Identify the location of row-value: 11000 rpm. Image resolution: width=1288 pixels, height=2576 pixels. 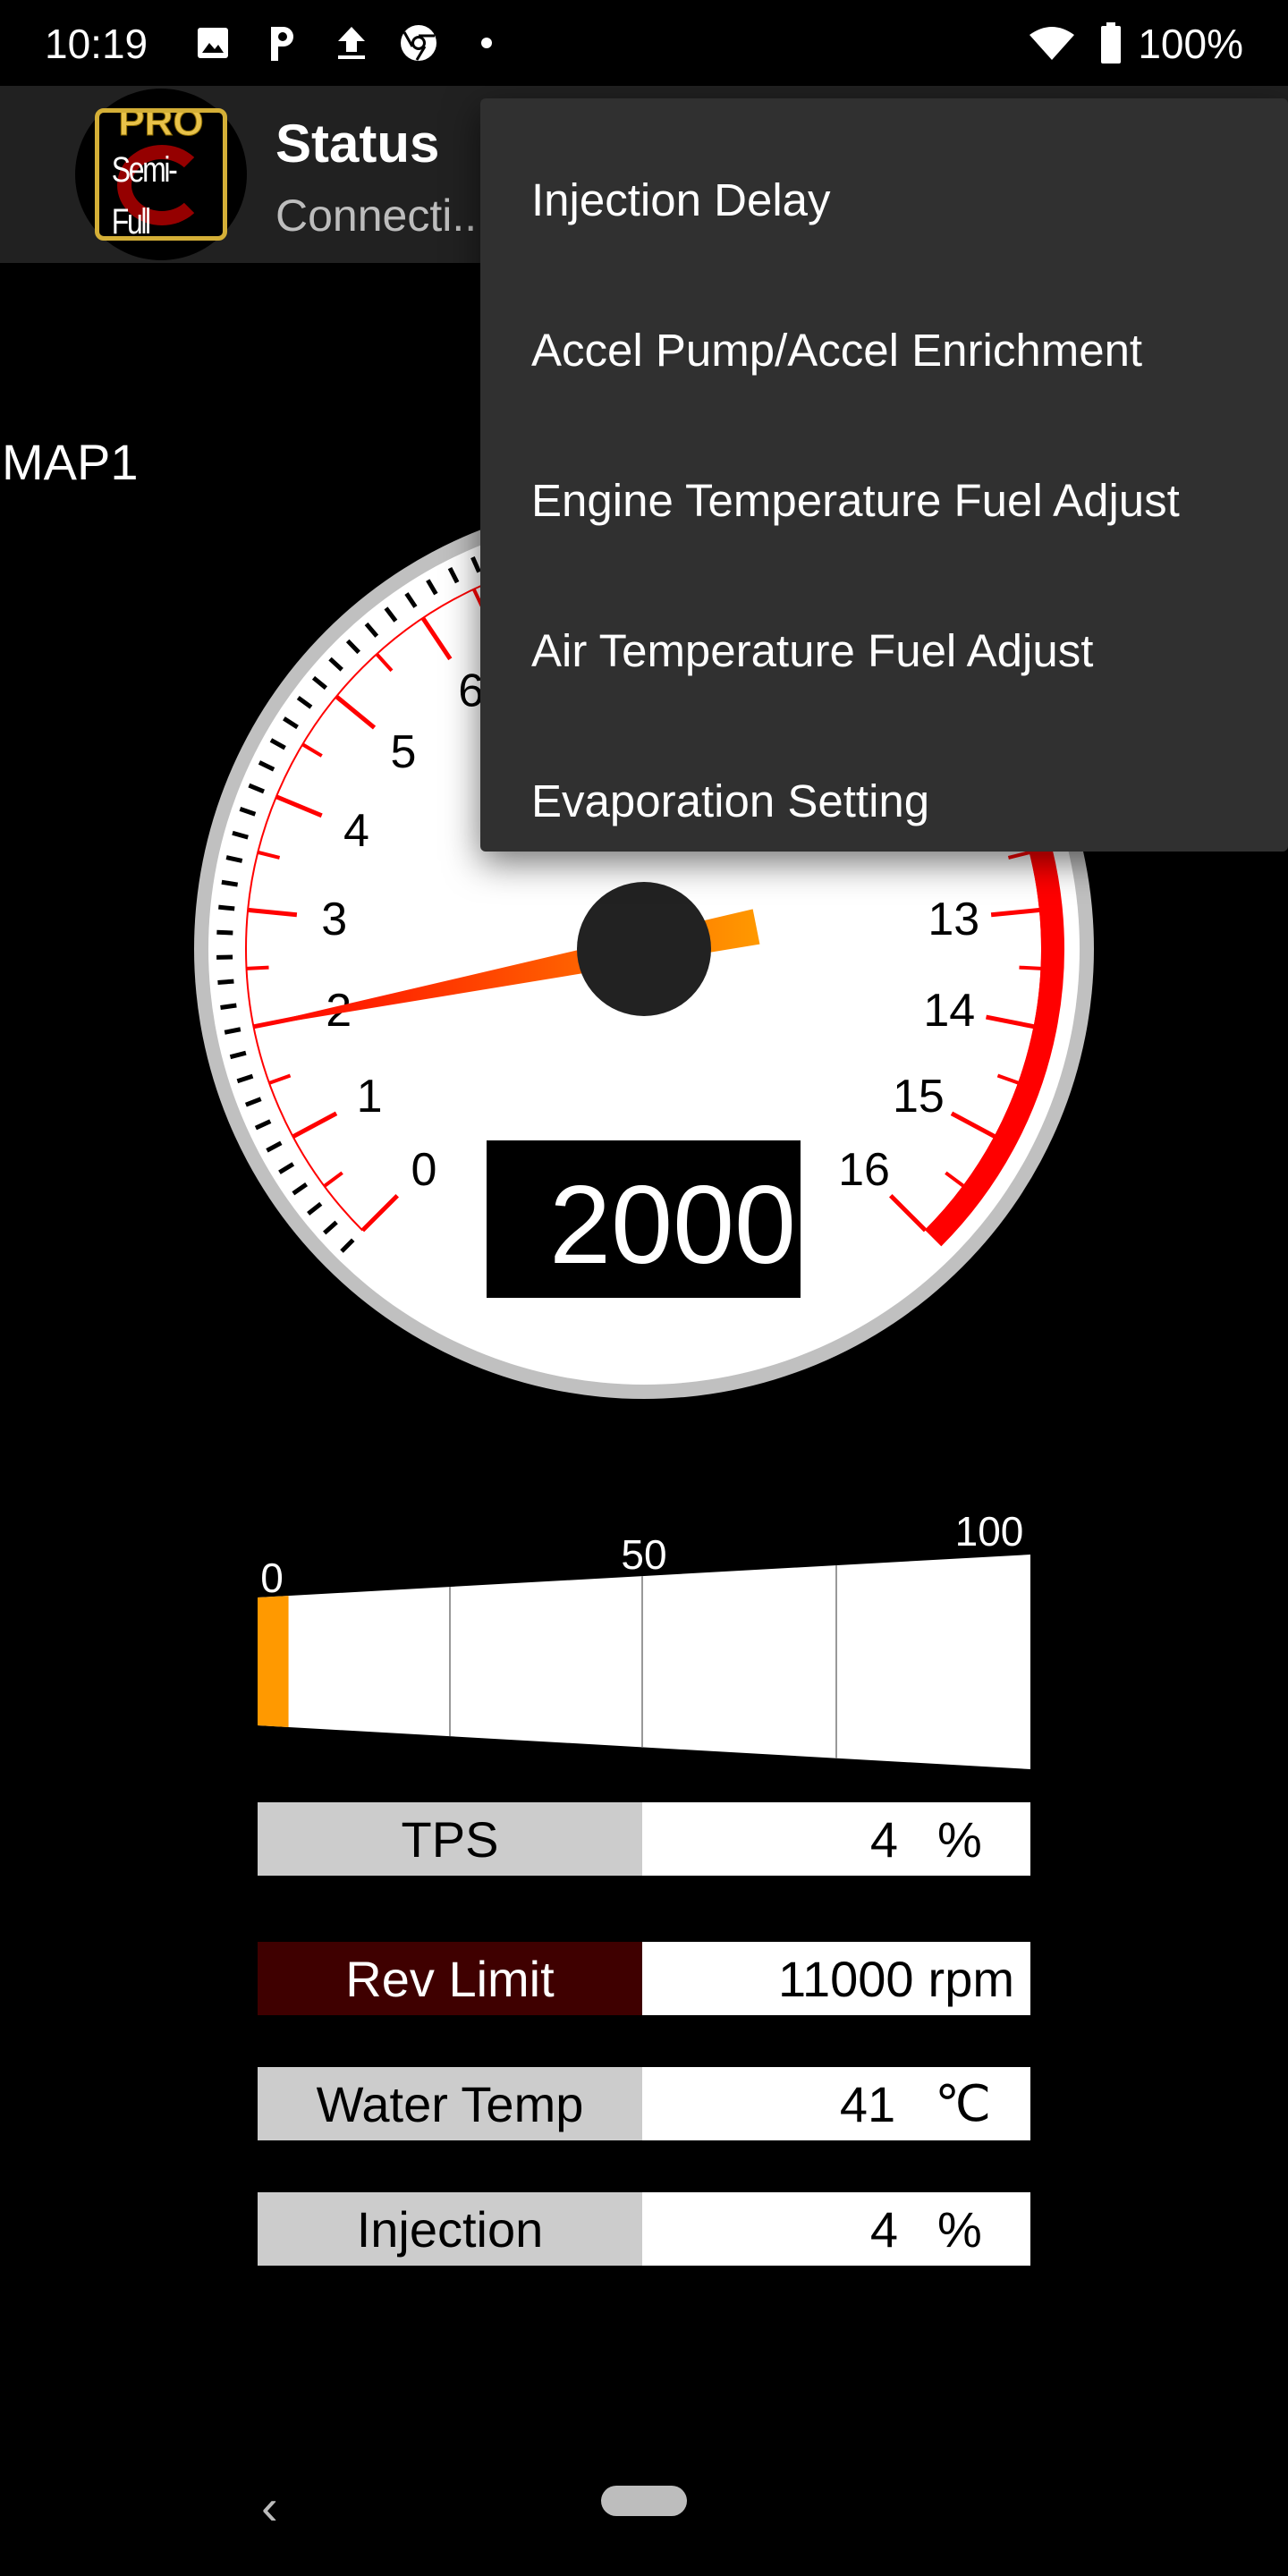
(836, 1978).